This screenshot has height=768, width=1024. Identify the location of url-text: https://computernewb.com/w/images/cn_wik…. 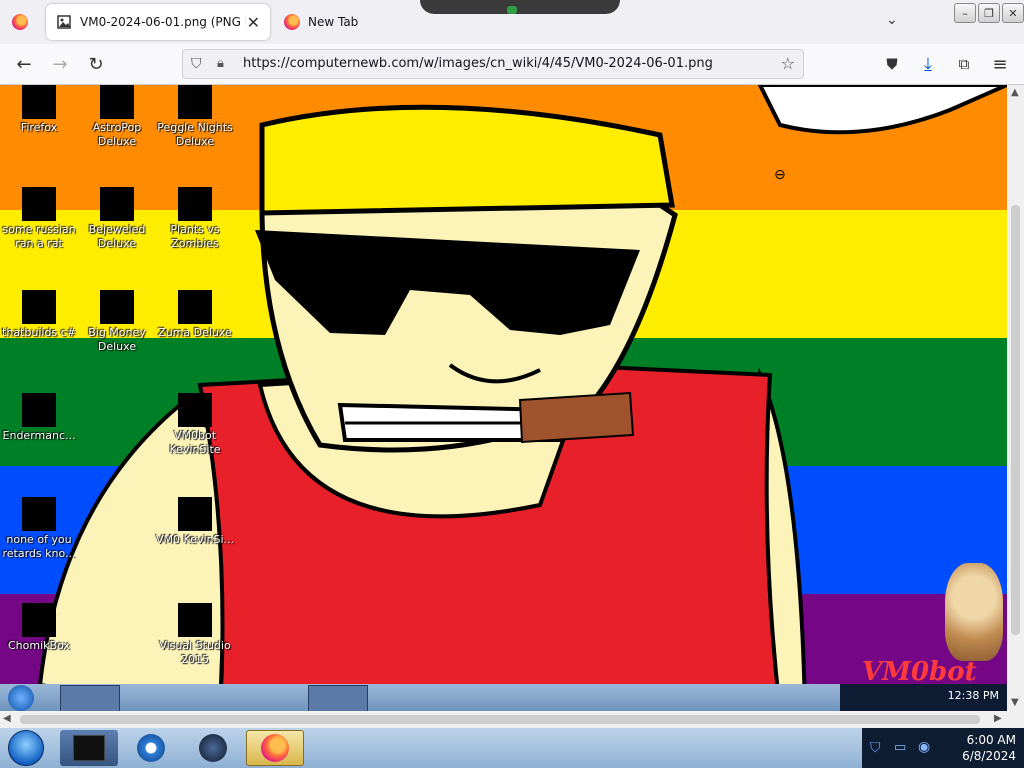
(478, 63).